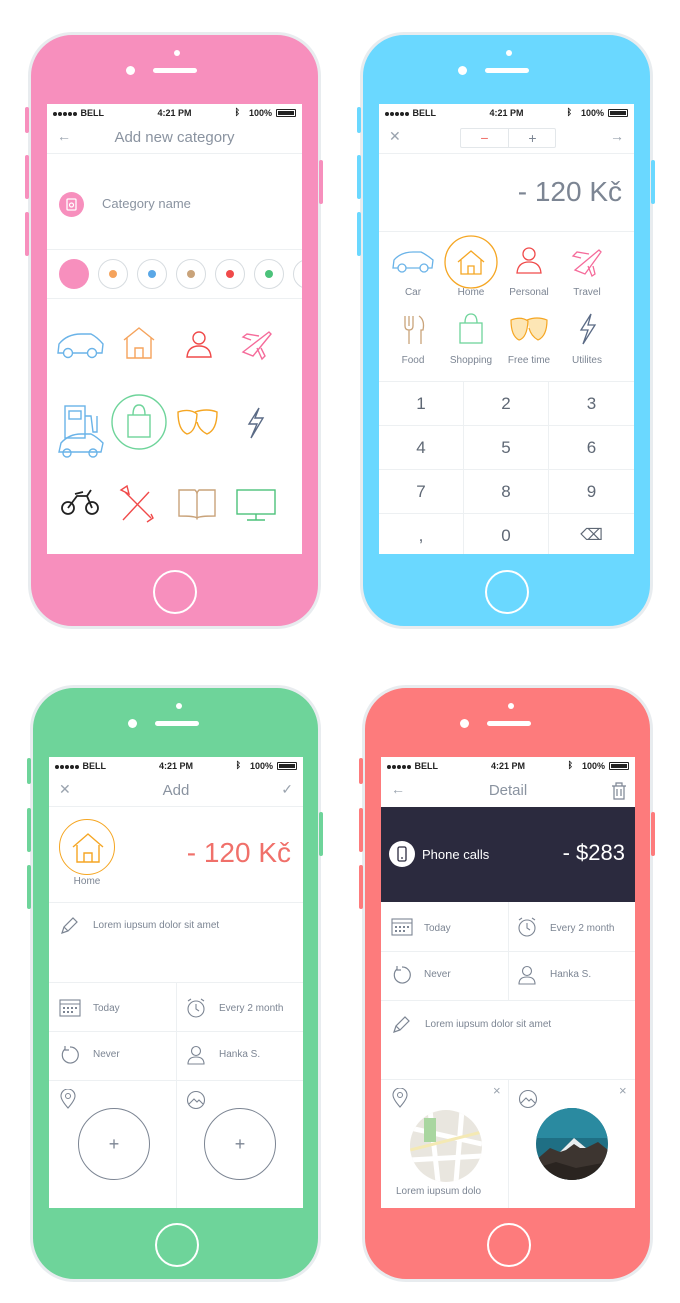 This screenshot has width=680, height=1303. What do you see at coordinates (114, 1144) in the screenshot?
I see `add-location-button: +` at bounding box center [114, 1144].